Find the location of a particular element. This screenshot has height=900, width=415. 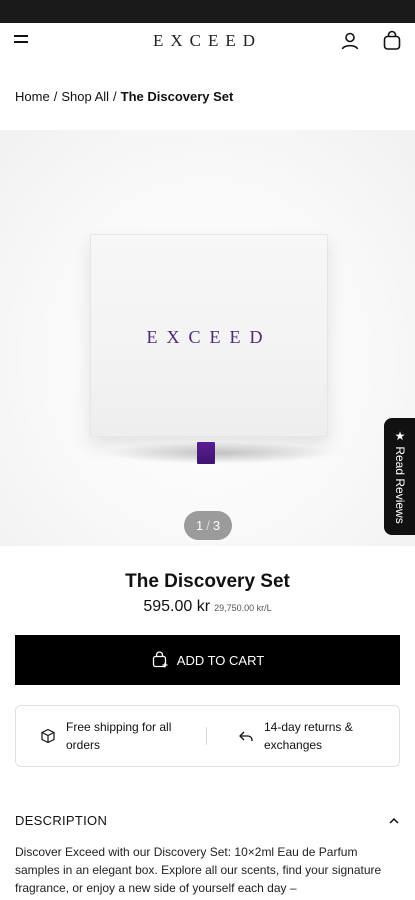

add-to-cart-icon is located at coordinates (160, 659).